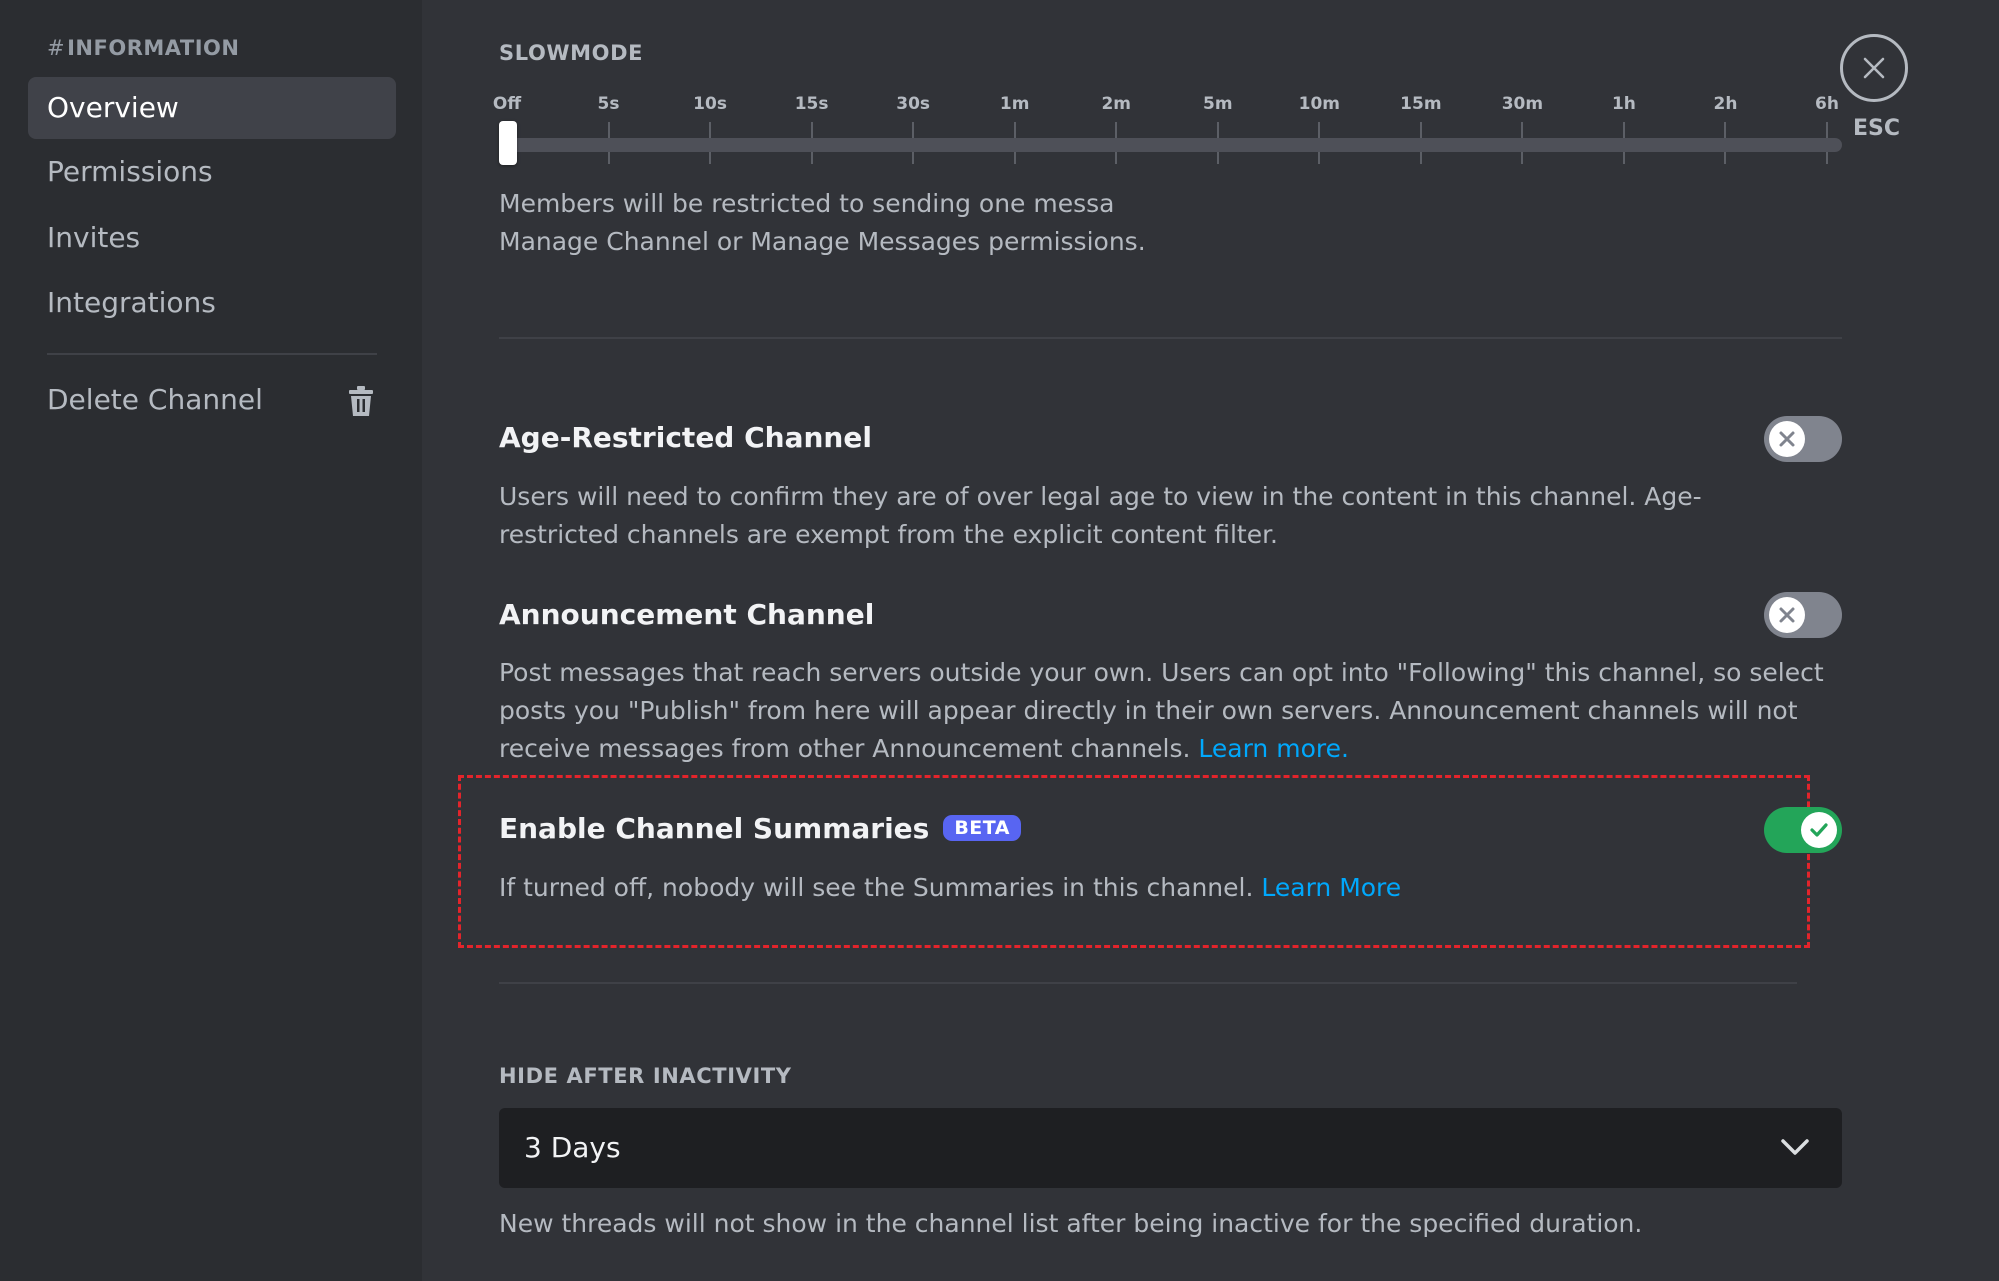 The image size is (1999, 1281). I want to click on summaries-toggle, so click(1803, 830).